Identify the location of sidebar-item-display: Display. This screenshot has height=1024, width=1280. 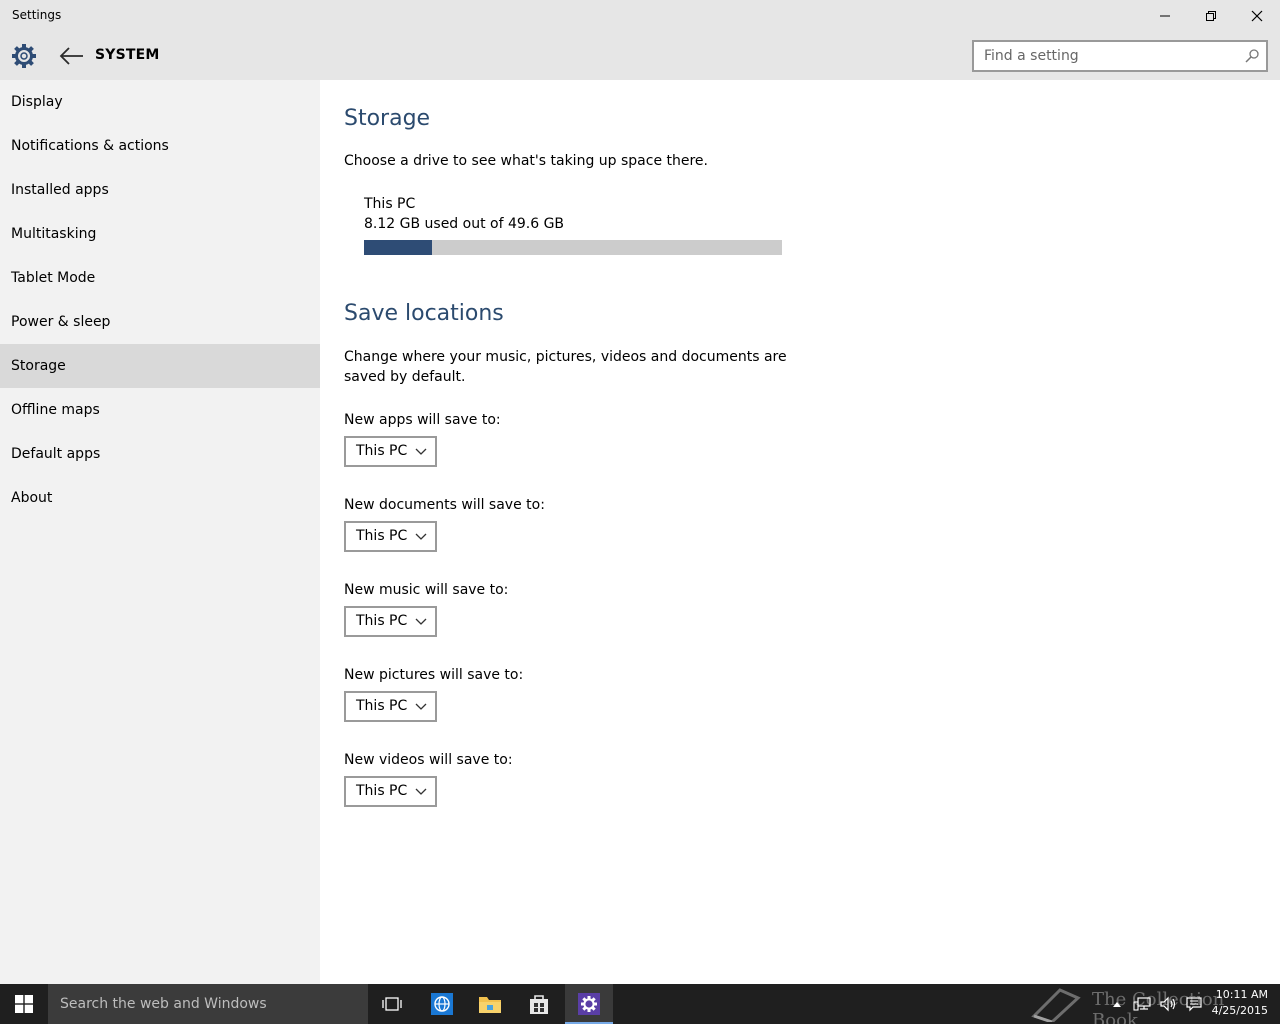
(160, 102).